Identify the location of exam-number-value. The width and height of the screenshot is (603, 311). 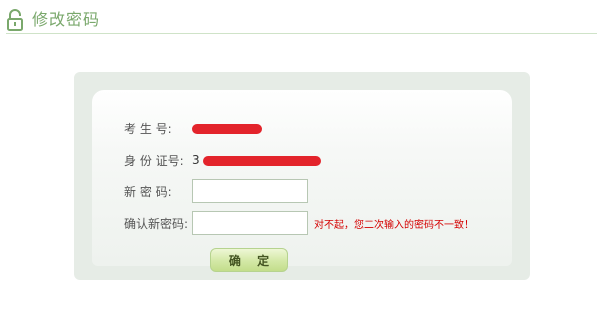
(227, 128).